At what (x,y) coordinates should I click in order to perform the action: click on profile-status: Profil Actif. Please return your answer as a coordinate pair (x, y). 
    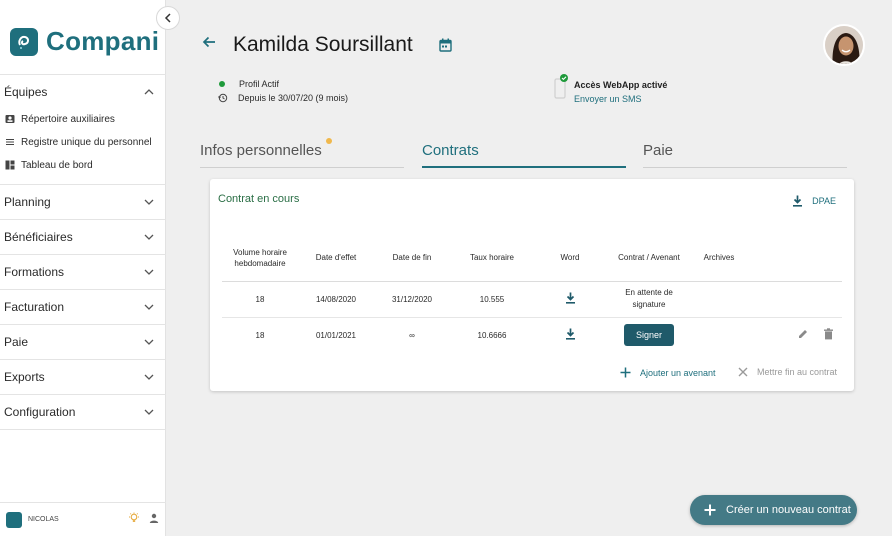
    Looking at the image, I should click on (248, 84).